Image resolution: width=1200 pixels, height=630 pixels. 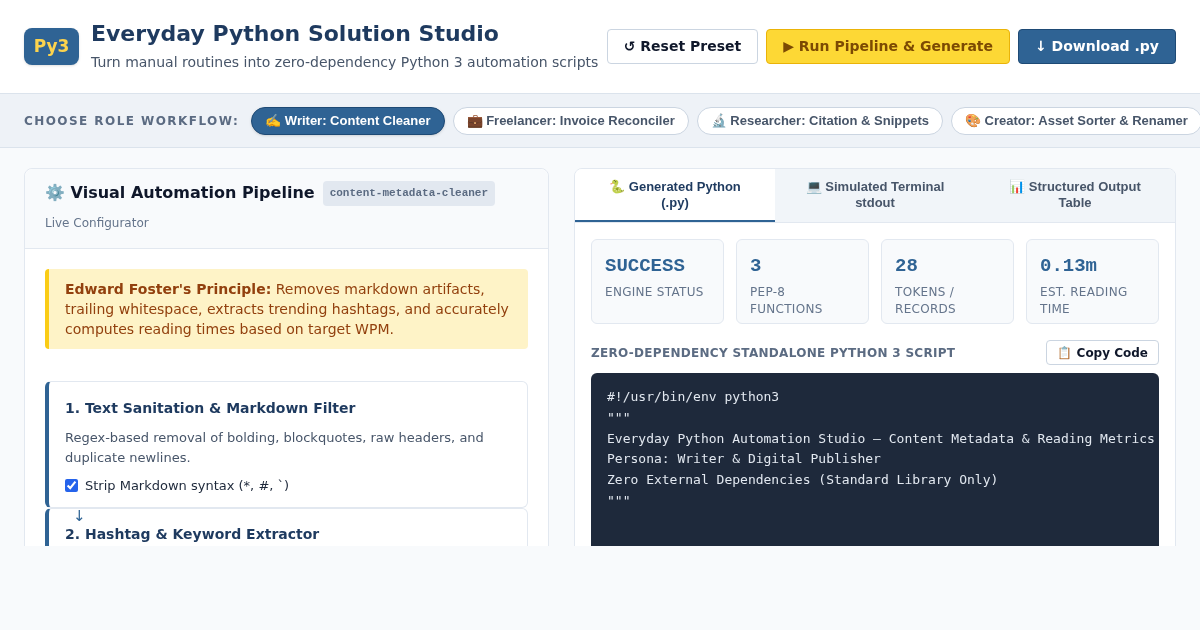 What do you see at coordinates (211, 408) in the screenshot?
I see `step-title: 1. Text Sanitation & Markdown Filter` at bounding box center [211, 408].